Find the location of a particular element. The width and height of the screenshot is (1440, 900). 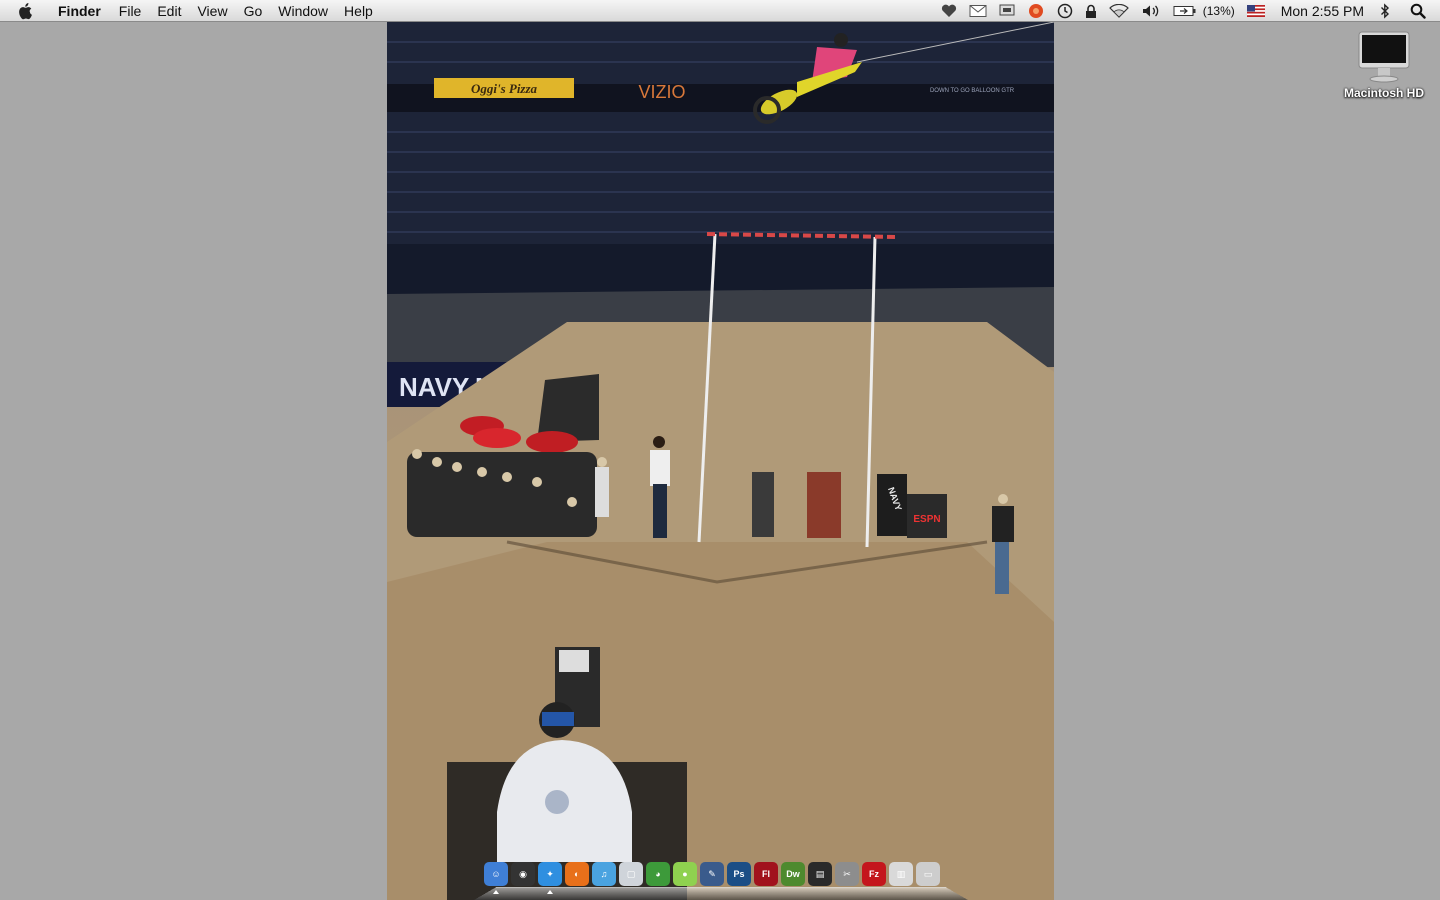

dock-item-dashboard: ◉ is located at coordinates (523, 874).